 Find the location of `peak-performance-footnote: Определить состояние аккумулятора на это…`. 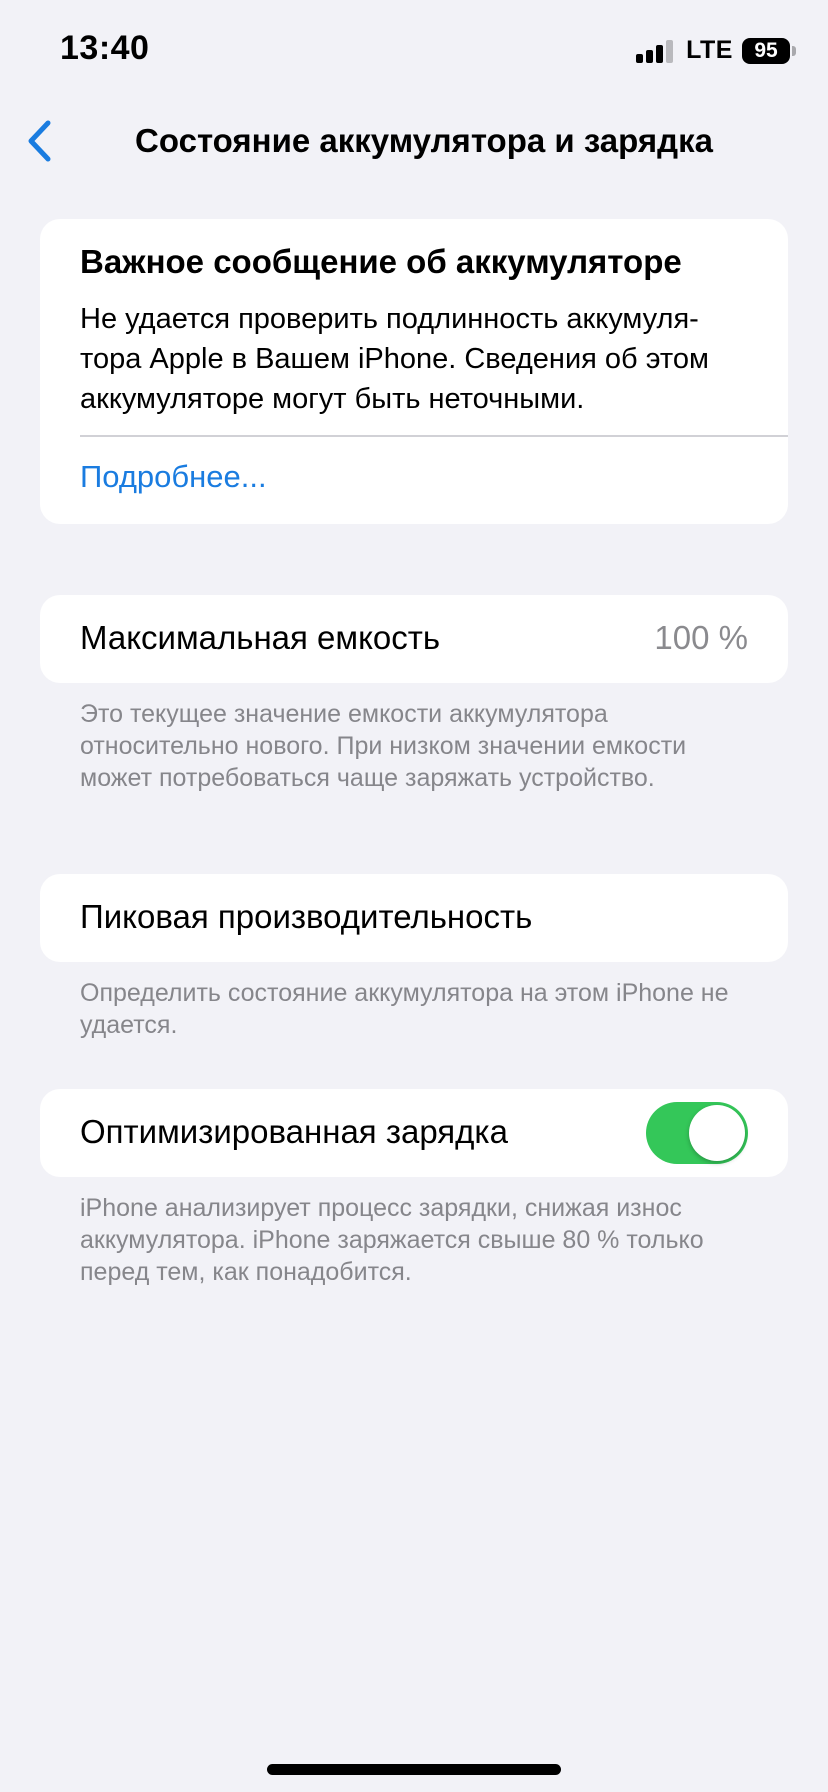

peak-performance-footnote: Определить состояние аккумулятора на это… is located at coordinates (404, 1009).